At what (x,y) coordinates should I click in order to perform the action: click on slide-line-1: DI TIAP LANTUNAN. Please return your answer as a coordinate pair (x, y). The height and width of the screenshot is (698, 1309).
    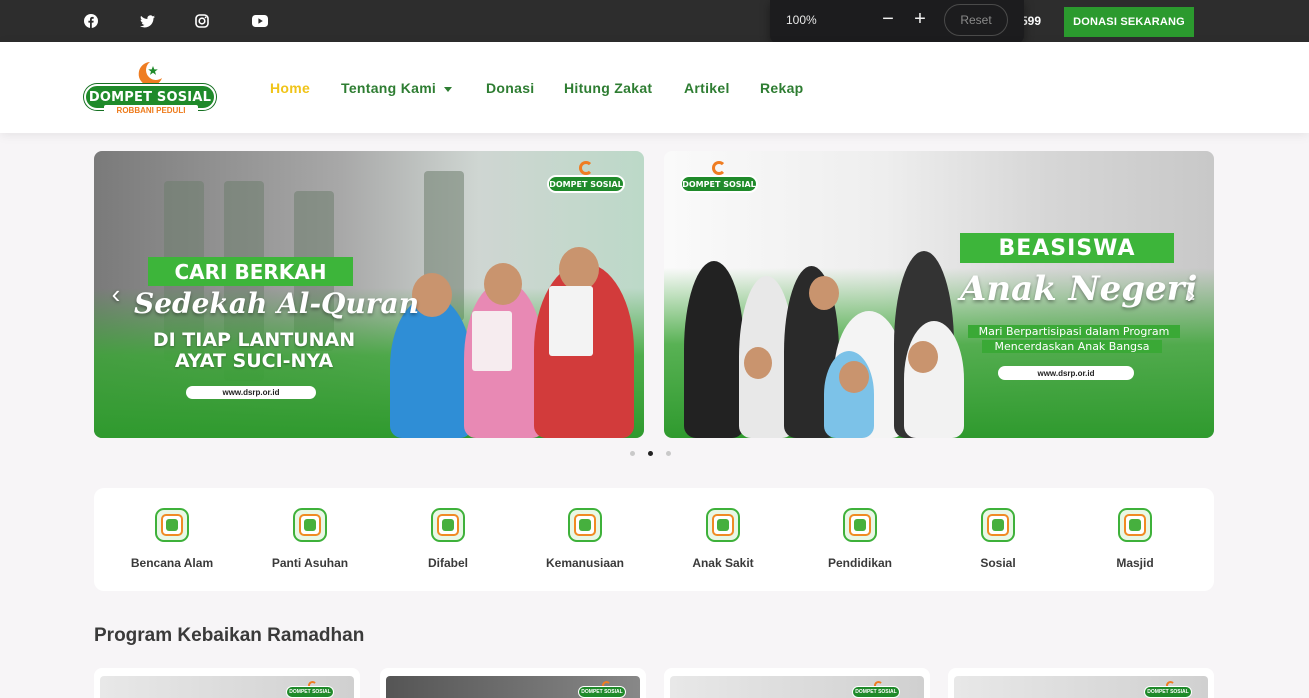
    Looking at the image, I should click on (254, 340).